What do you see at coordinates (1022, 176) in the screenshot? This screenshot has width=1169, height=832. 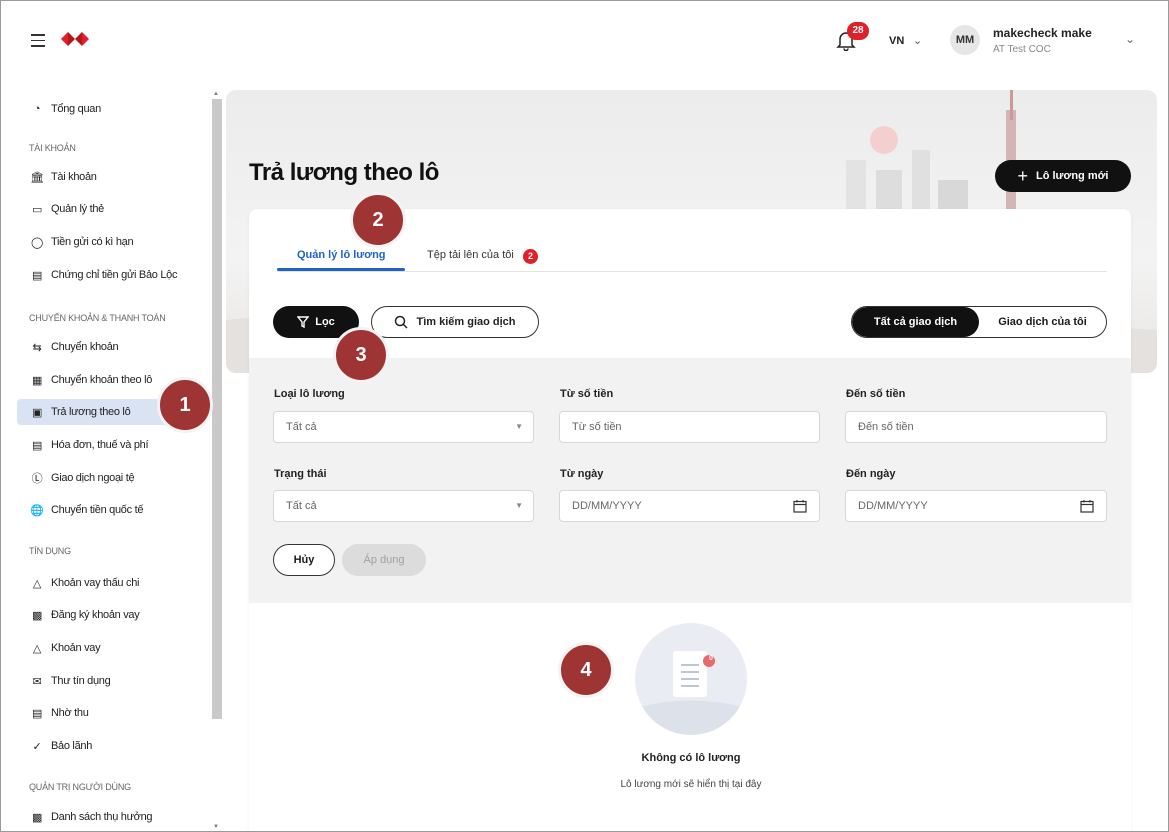 I see `plus-icon: +` at bounding box center [1022, 176].